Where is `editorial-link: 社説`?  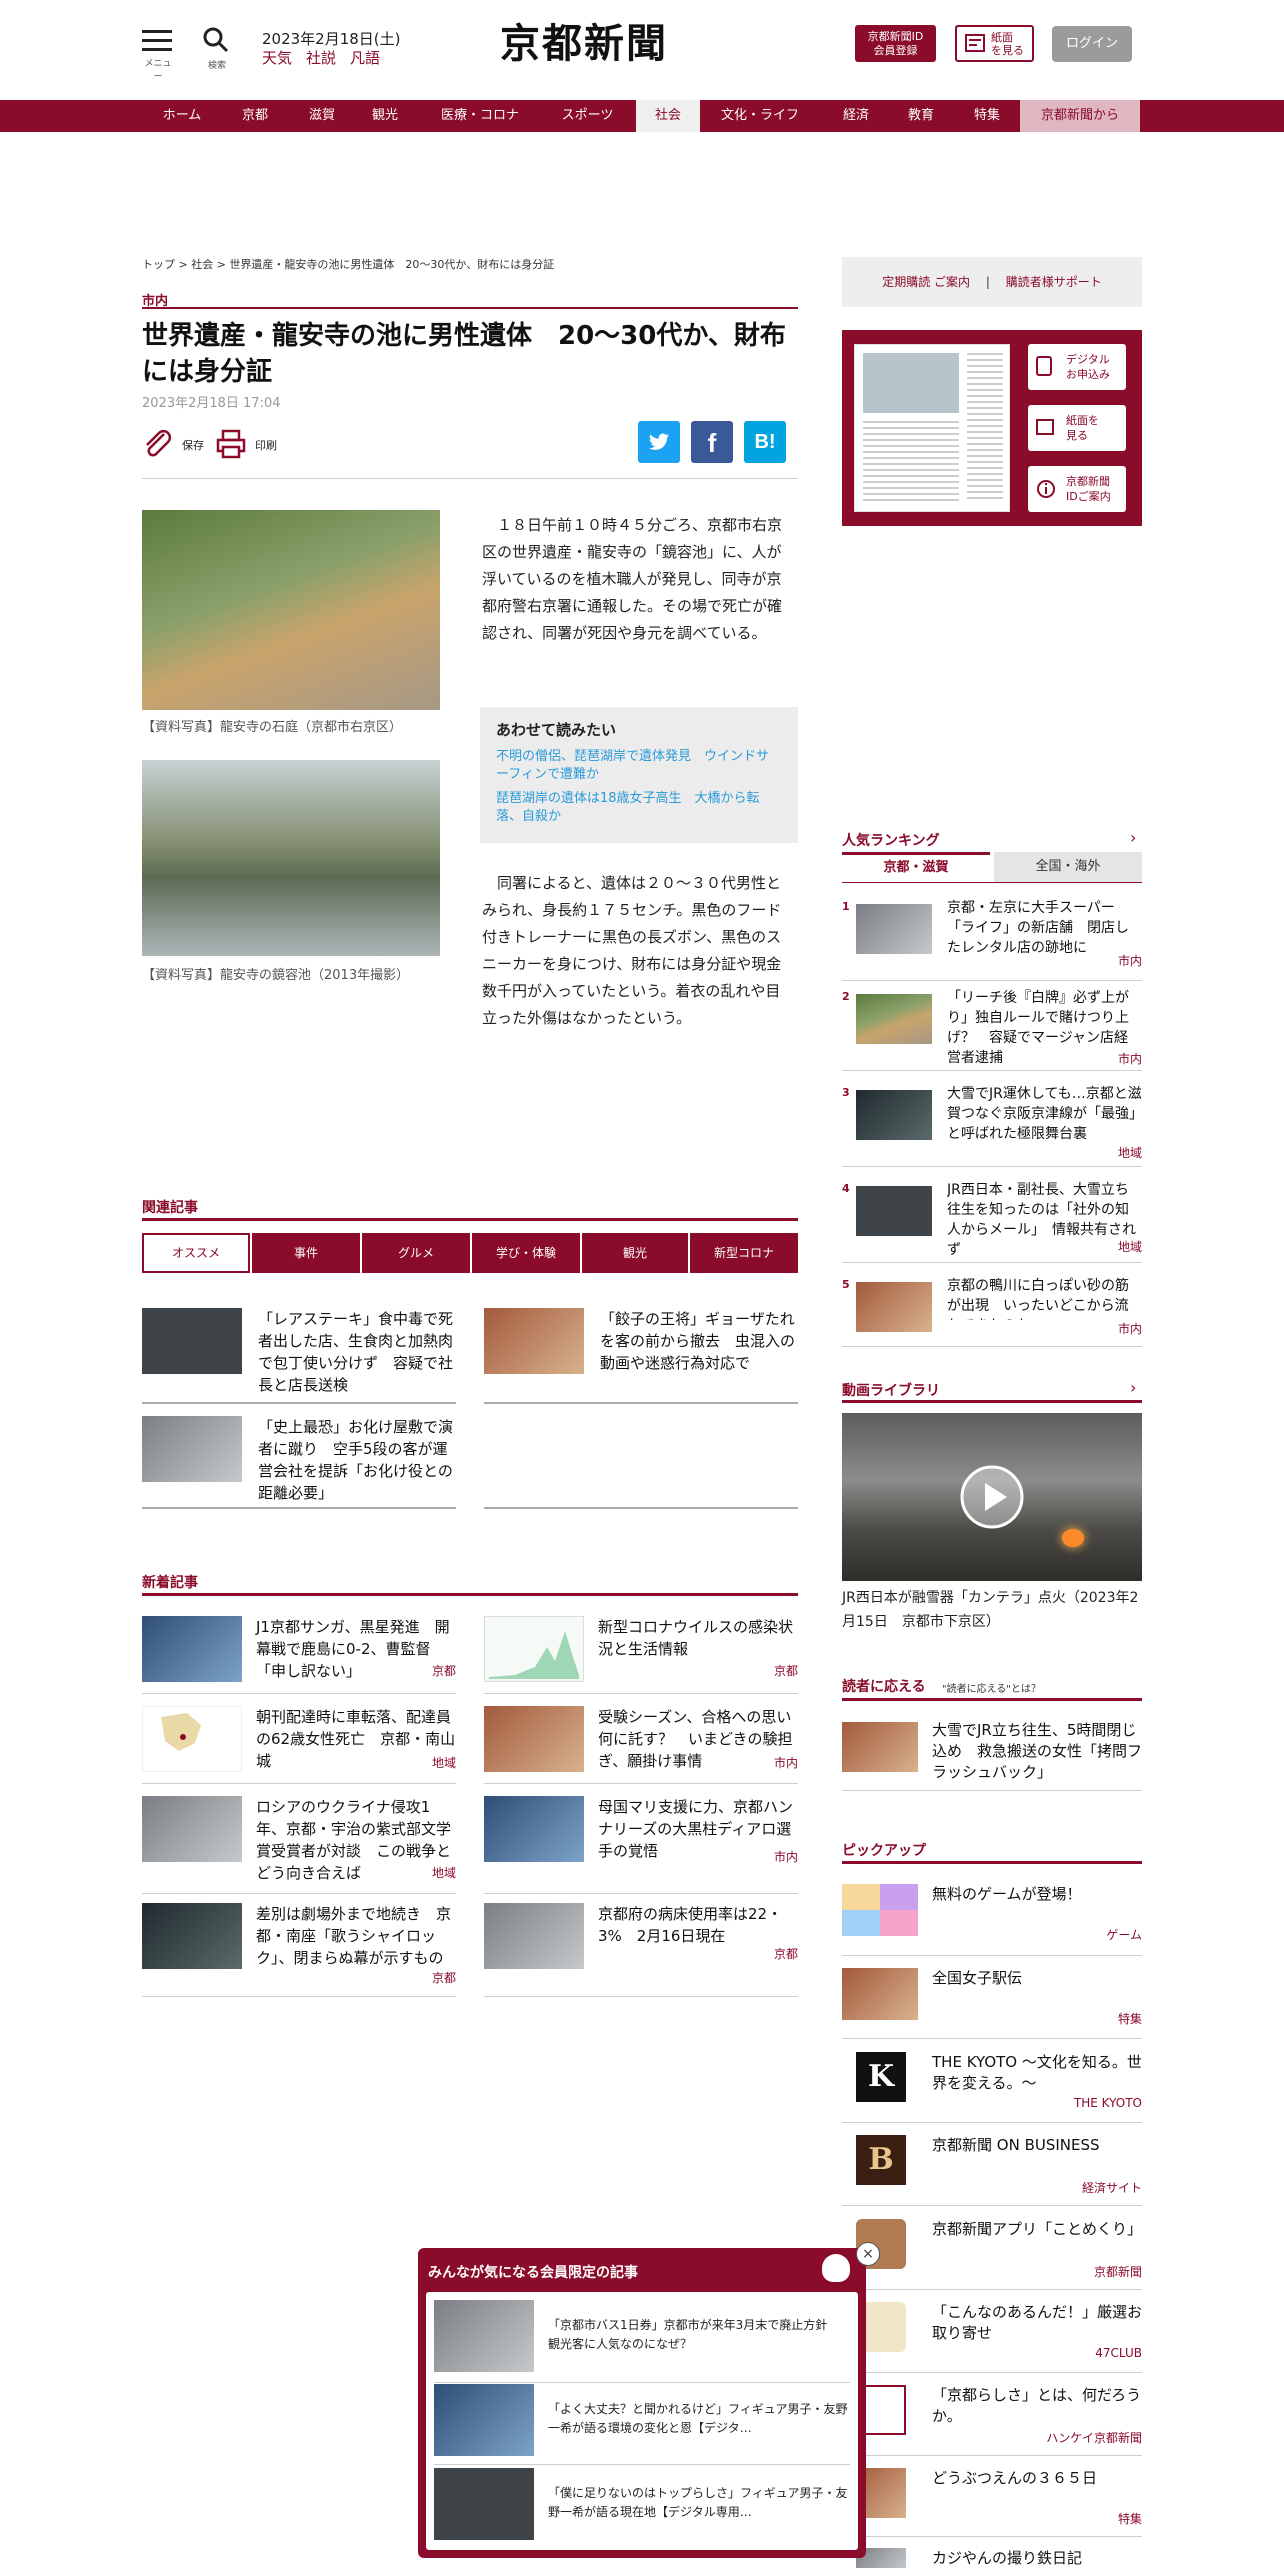 editorial-link: 社説 is located at coordinates (321, 58).